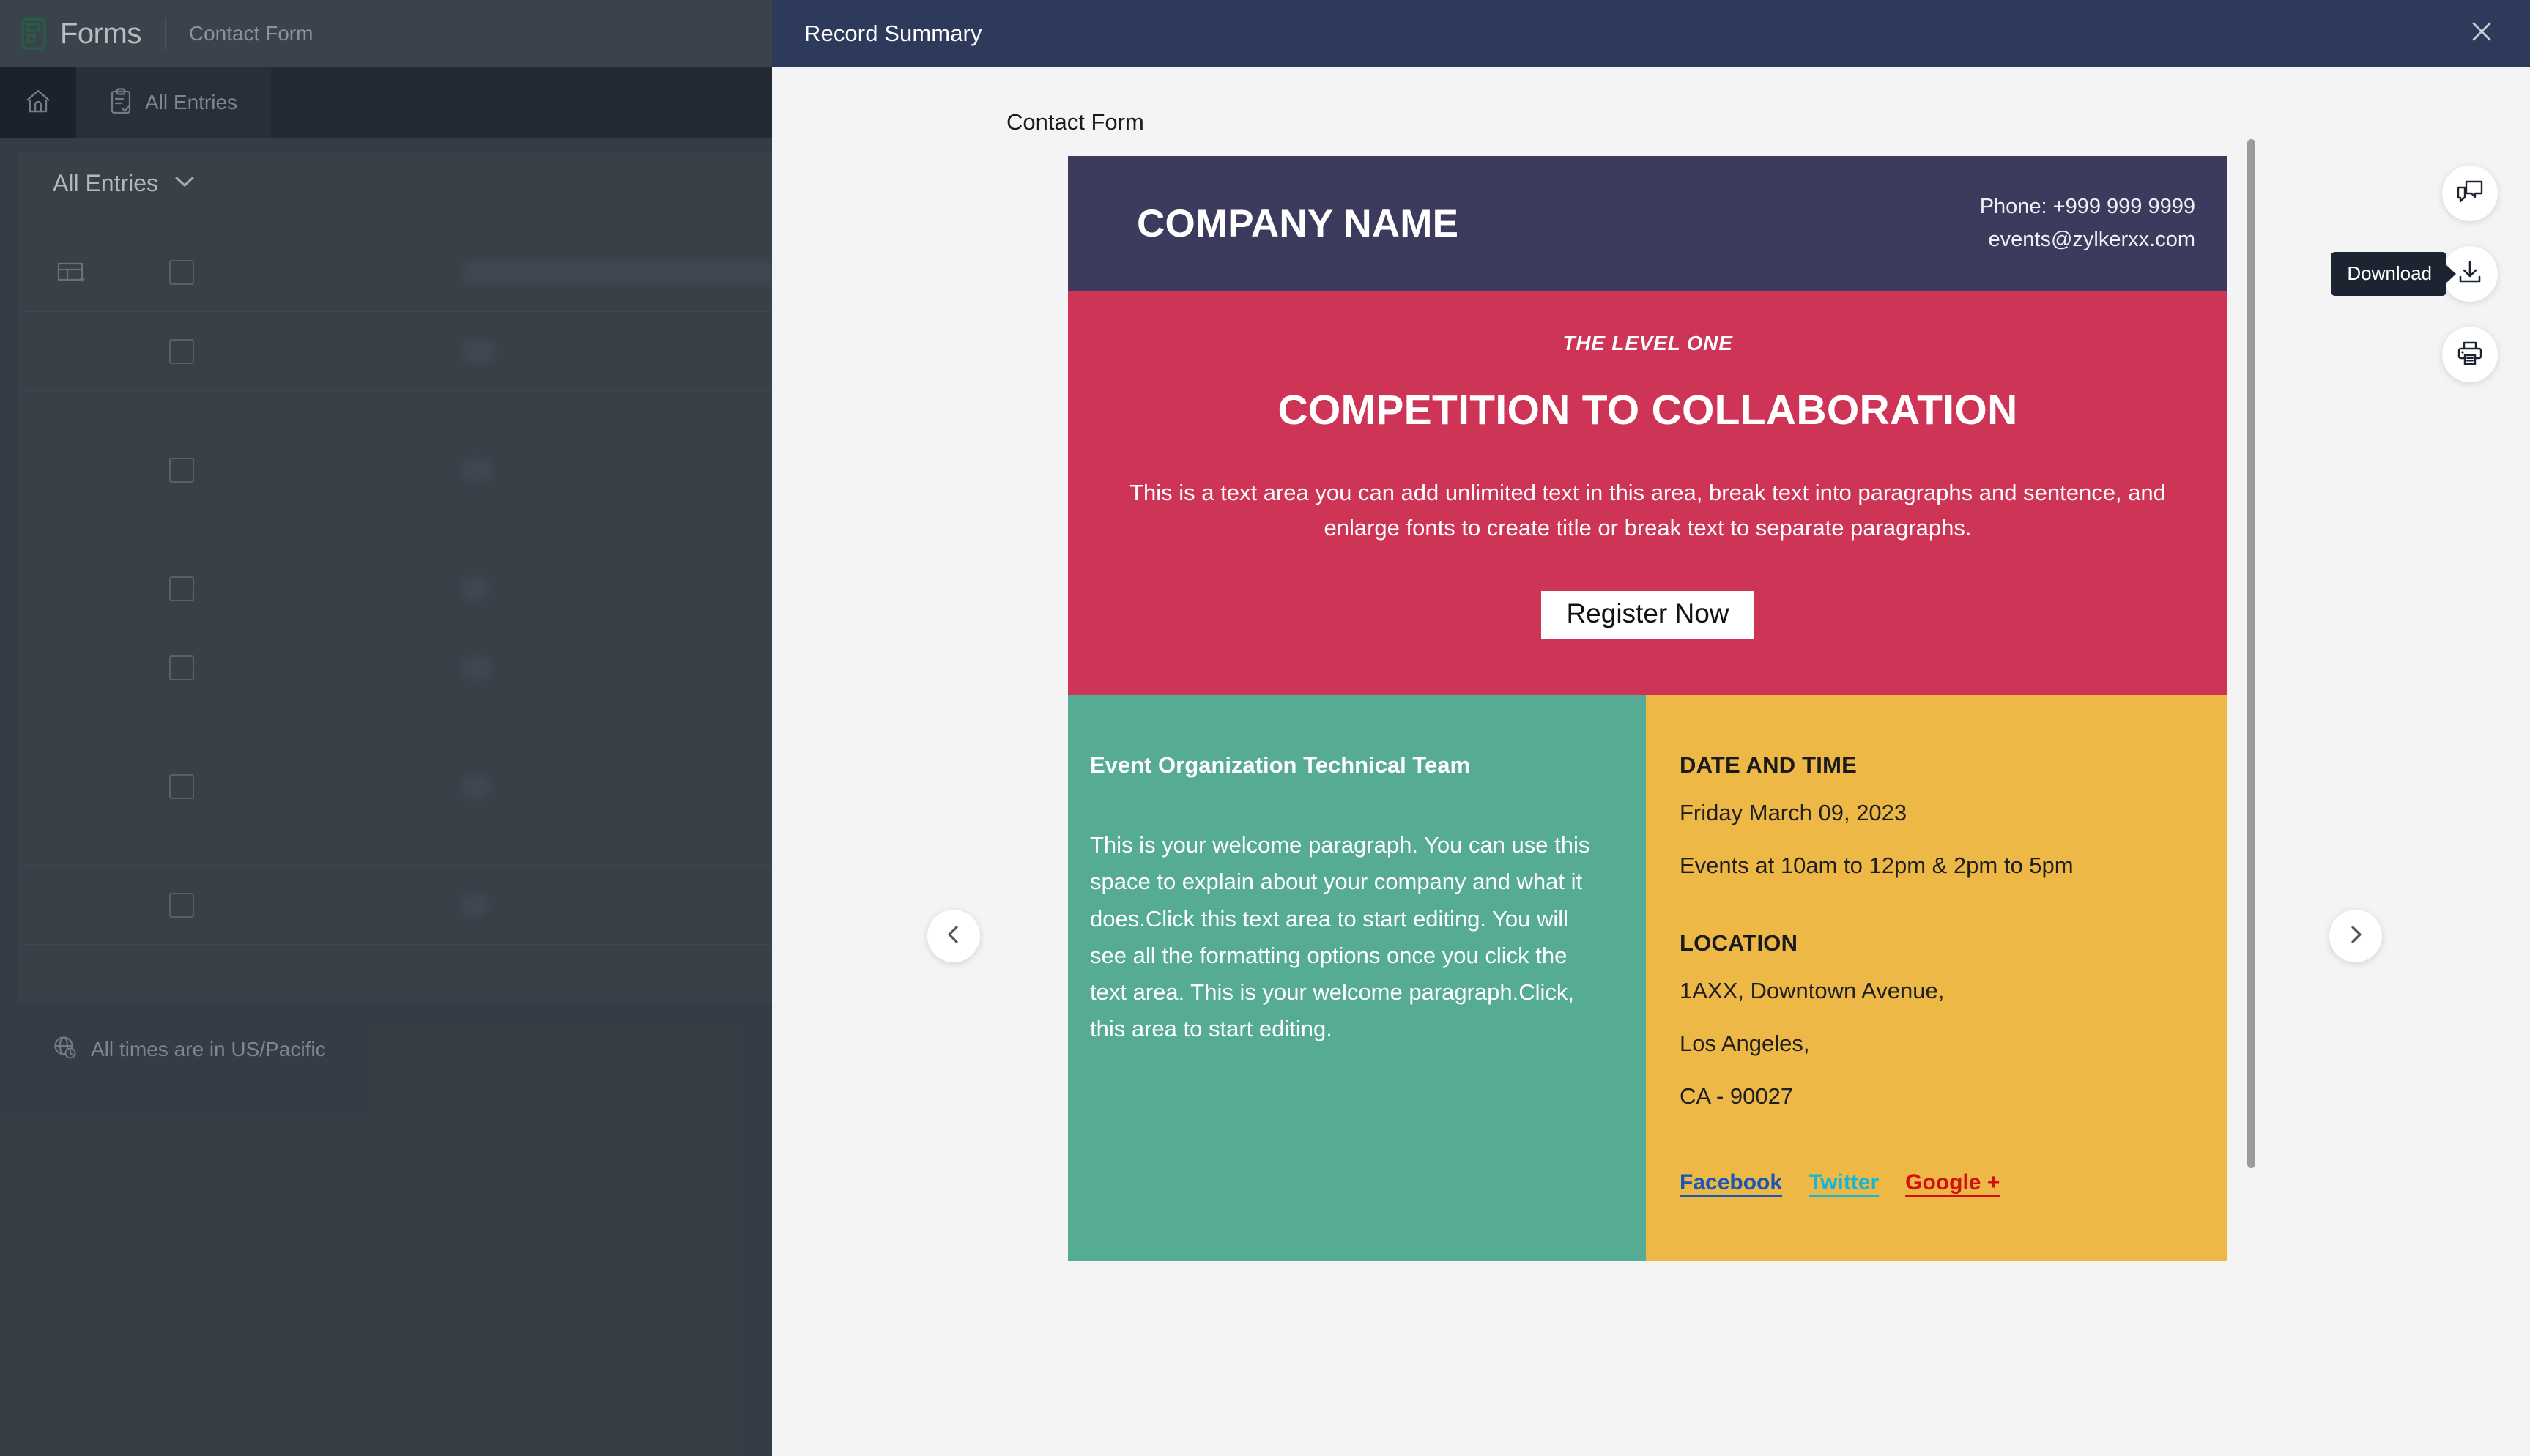 This screenshot has height=1456, width=2530. I want to click on tab-label-all-entries: All Entries, so click(191, 103).